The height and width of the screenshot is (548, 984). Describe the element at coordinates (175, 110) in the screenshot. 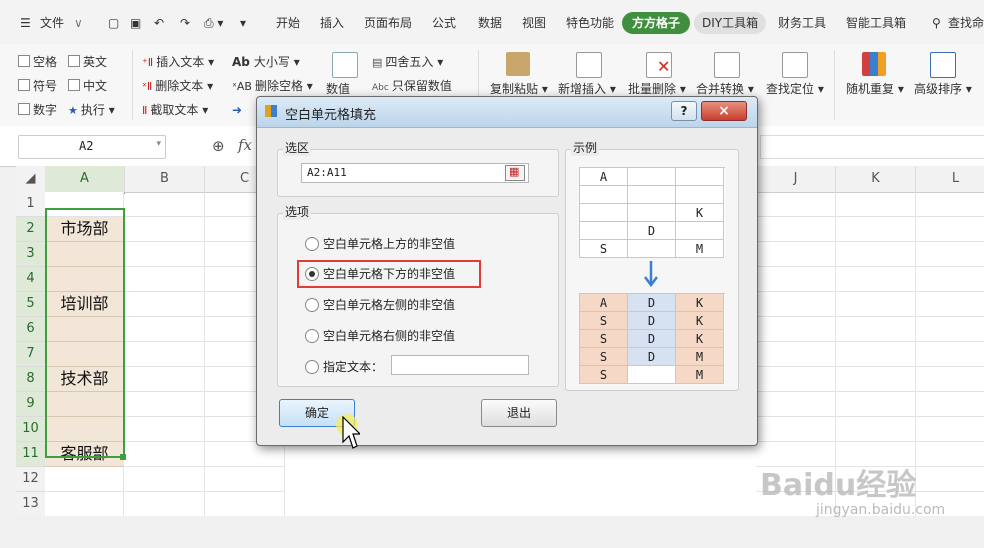

I see `extract-text-button: Ⅱ 截取文本 ▾` at that location.